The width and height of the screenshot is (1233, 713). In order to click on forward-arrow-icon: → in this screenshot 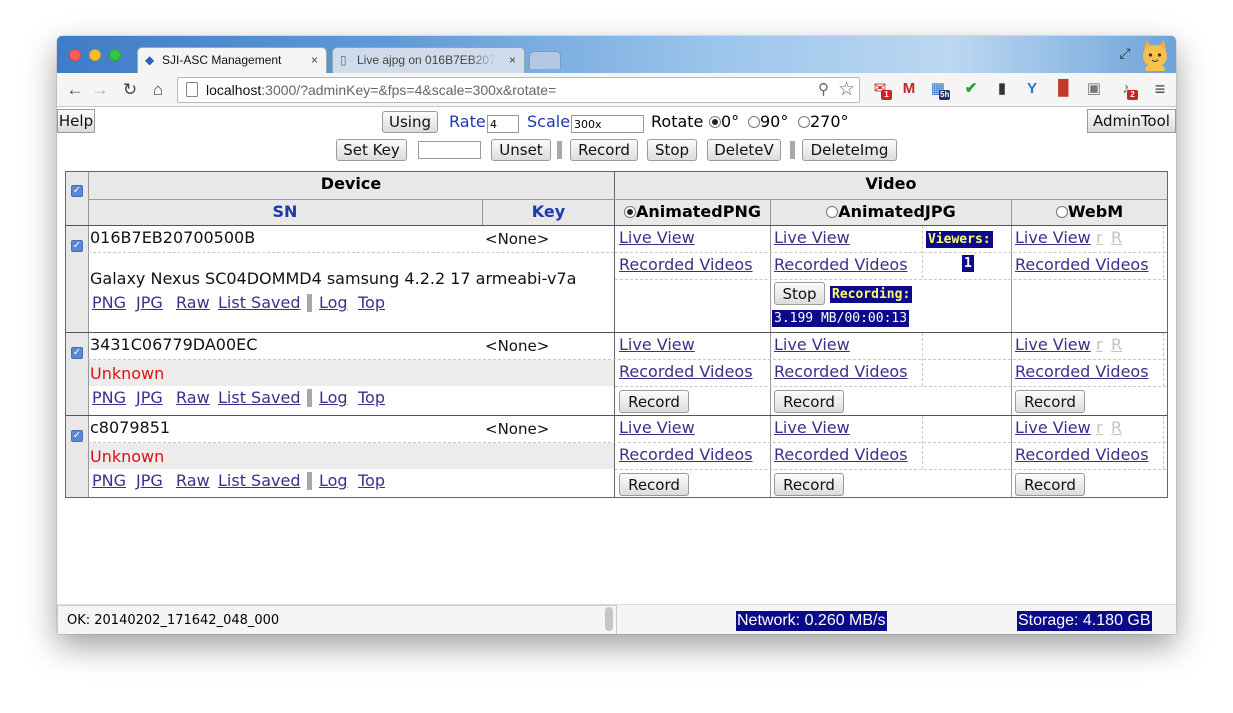, I will do `click(100, 90)`.